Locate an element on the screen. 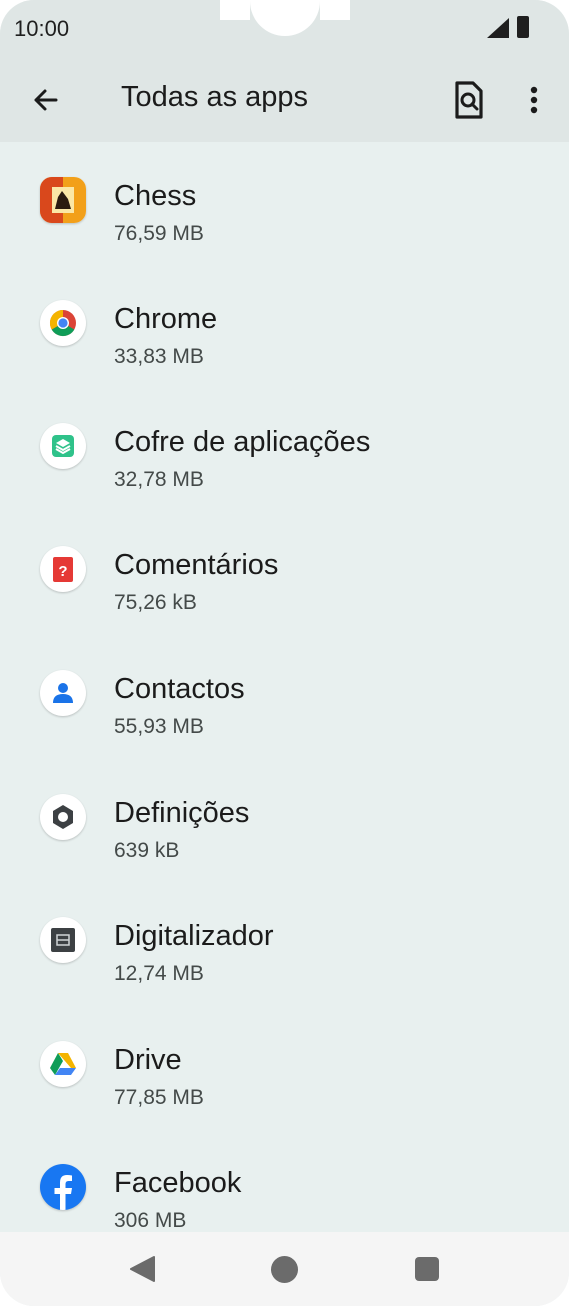  app-size: 76,59 MB is located at coordinates (159, 233).